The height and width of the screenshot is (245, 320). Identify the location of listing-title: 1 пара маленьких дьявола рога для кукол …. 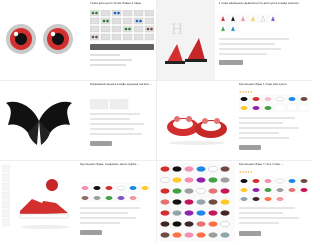
(264, 3).